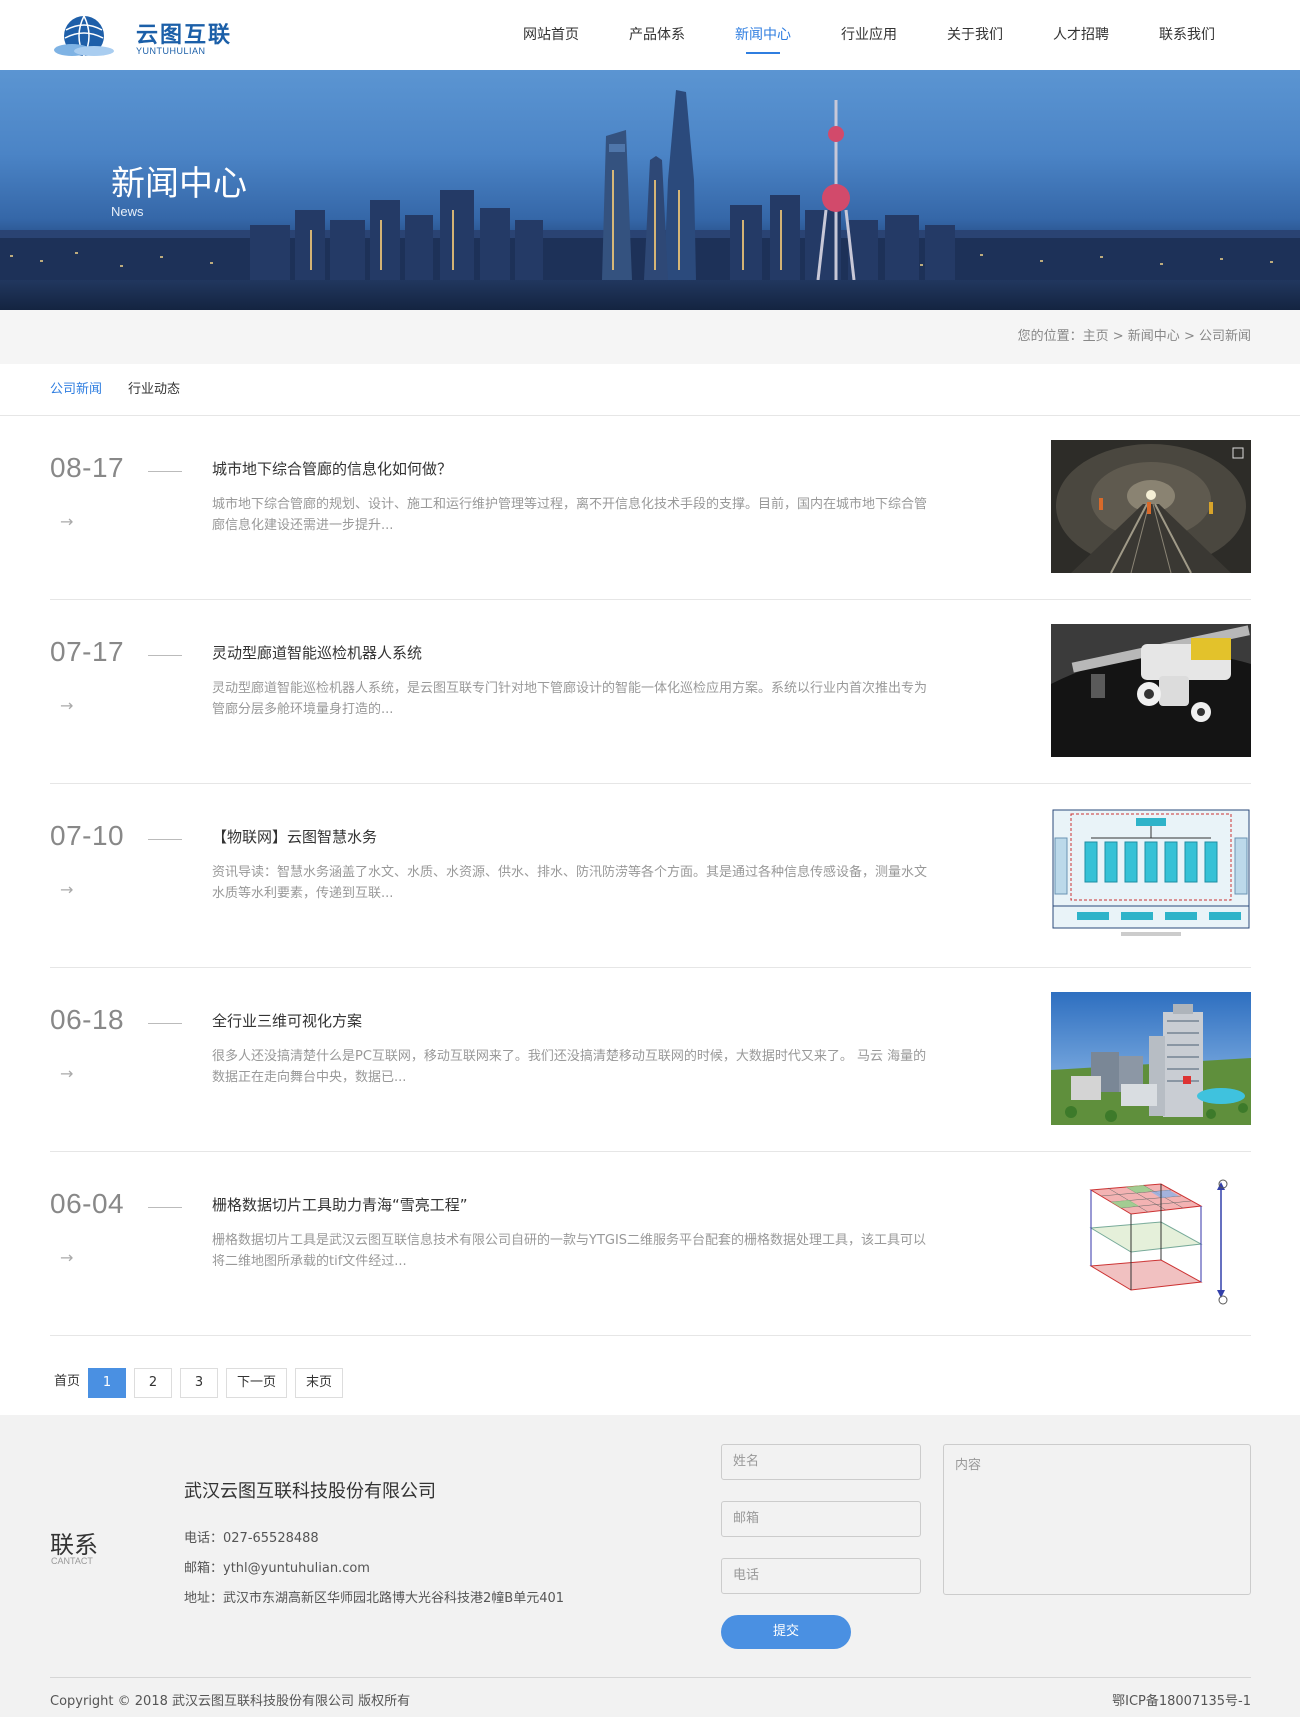  Describe the element at coordinates (1187, 35) in the screenshot. I see `nav-contact: 联系我们` at that location.